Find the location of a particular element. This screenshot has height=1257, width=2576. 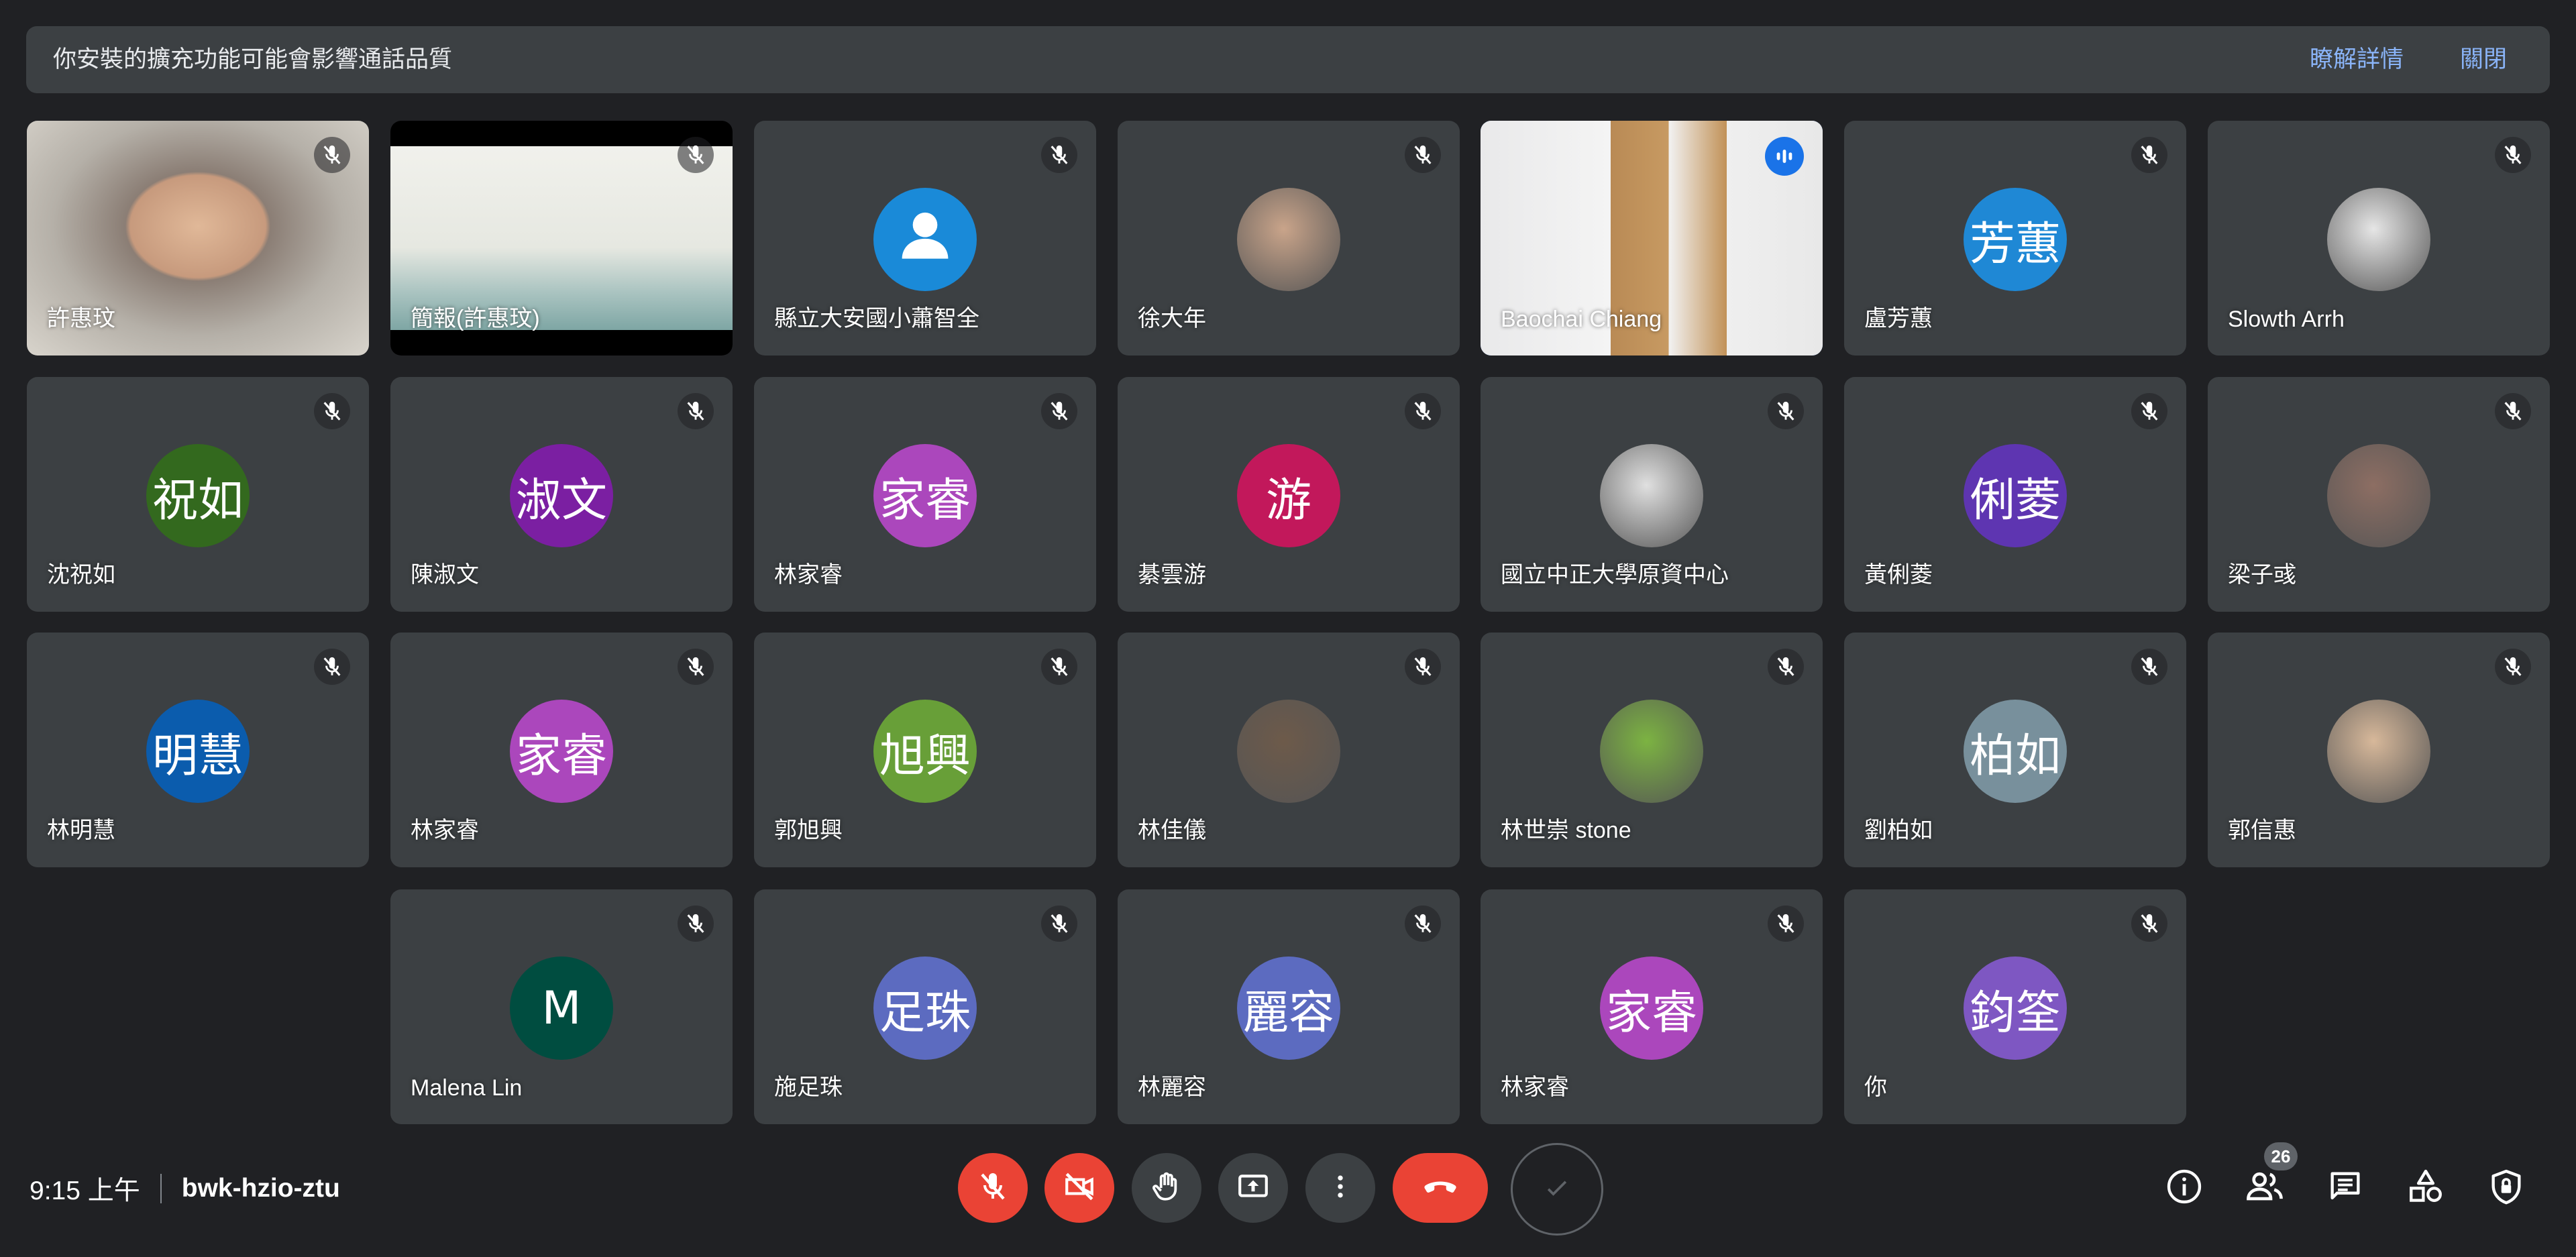

chat-button is located at coordinates (2345, 1188).